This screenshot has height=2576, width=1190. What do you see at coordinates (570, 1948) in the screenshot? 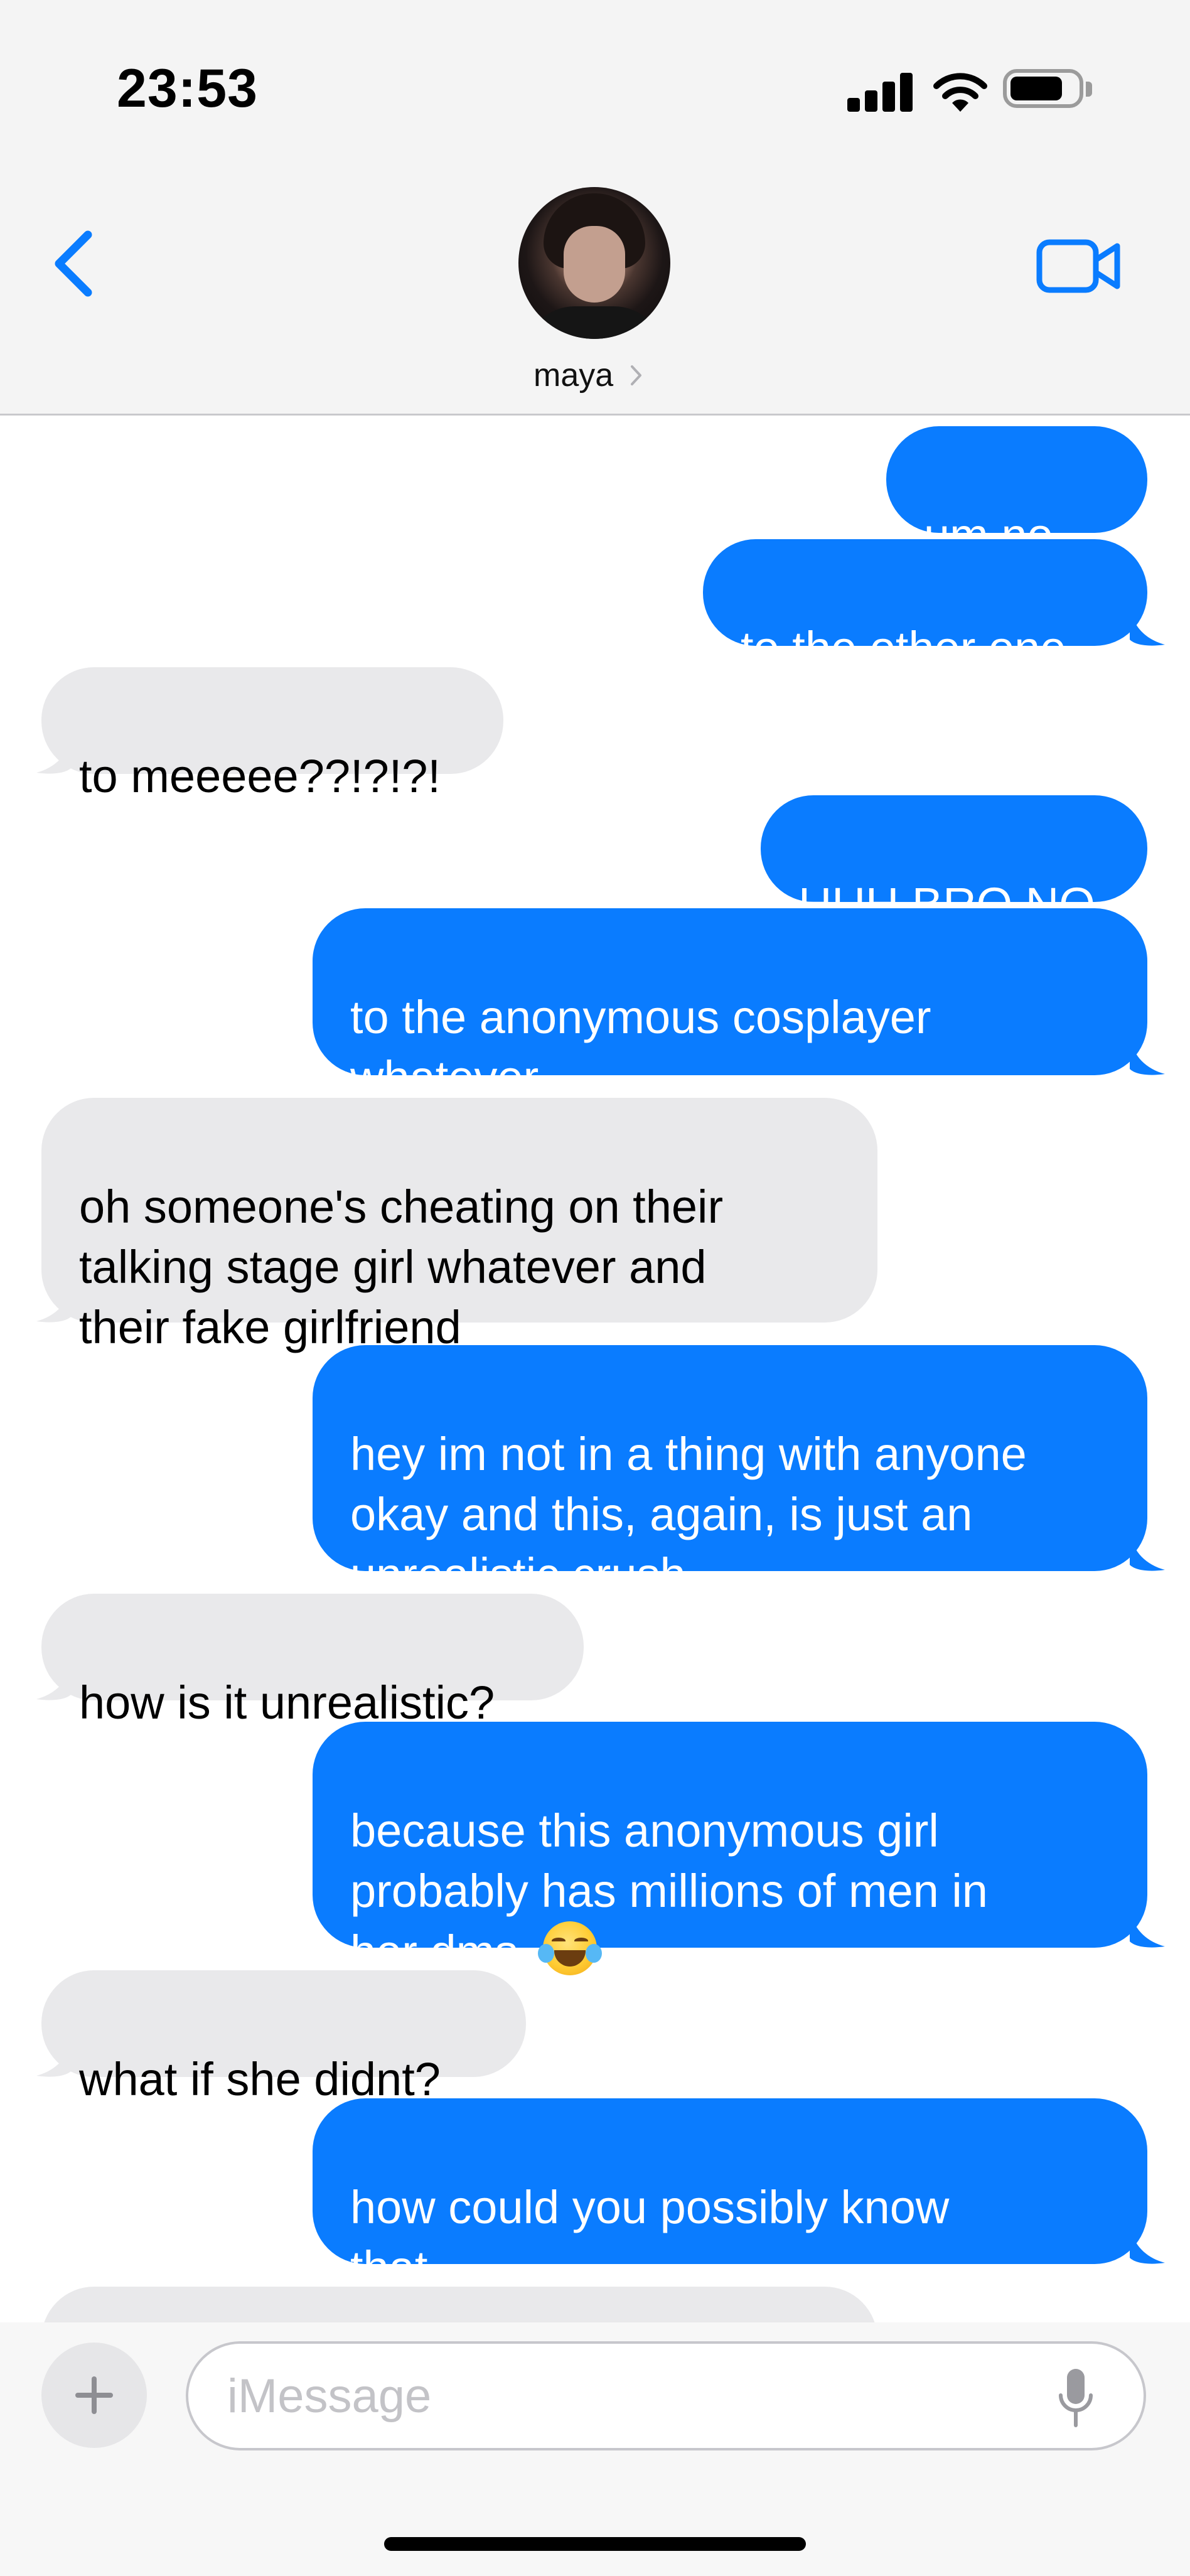
I see `face-with-tears-of-joy-emoji` at bounding box center [570, 1948].